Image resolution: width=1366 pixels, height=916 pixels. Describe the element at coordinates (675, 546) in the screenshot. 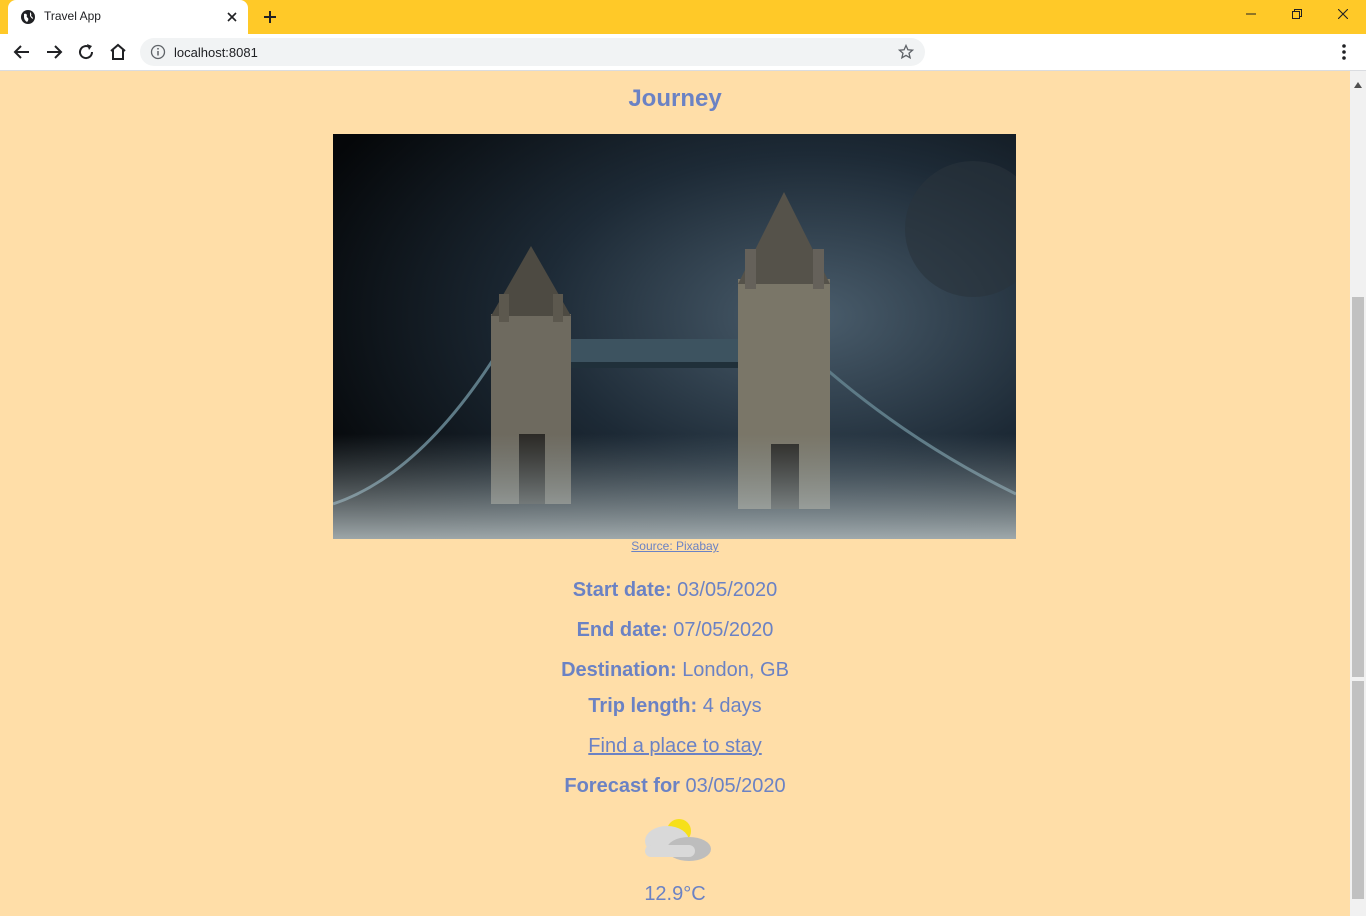

I see `image-source-link: Source: Pixabay` at that location.